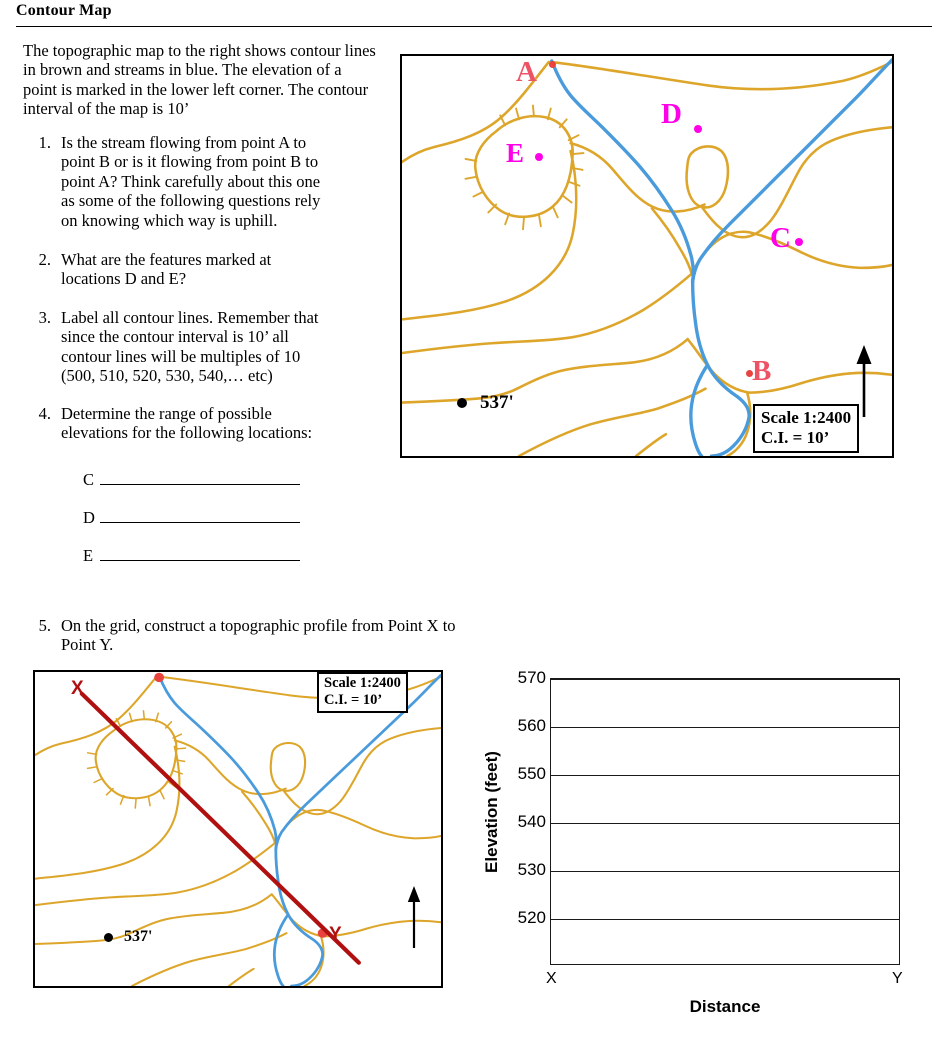 The image size is (948, 1054). What do you see at coordinates (531, 869) in the screenshot?
I see `chart-y-tick-530: 530` at bounding box center [531, 869].